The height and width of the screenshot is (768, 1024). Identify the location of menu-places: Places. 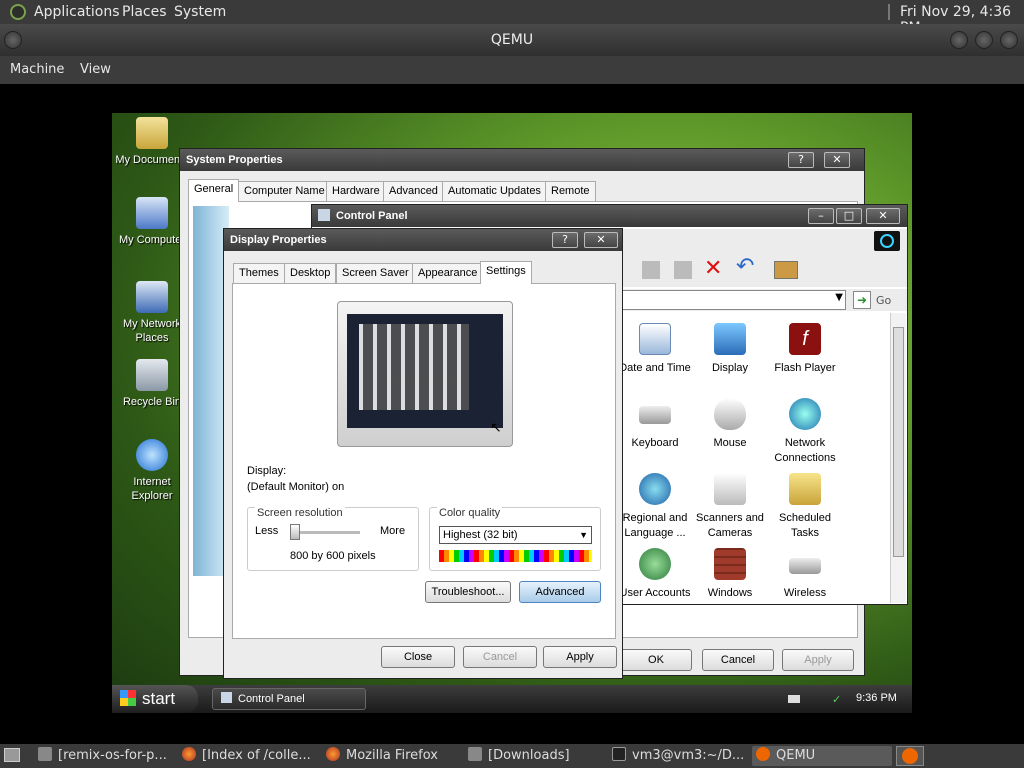
(144, 12).